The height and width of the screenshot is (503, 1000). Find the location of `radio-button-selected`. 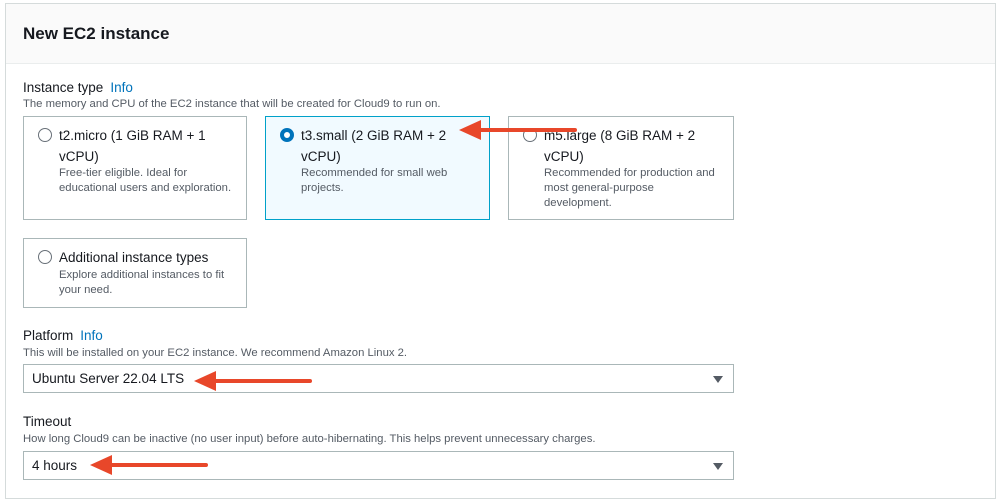

radio-button-selected is located at coordinates (287, 135).